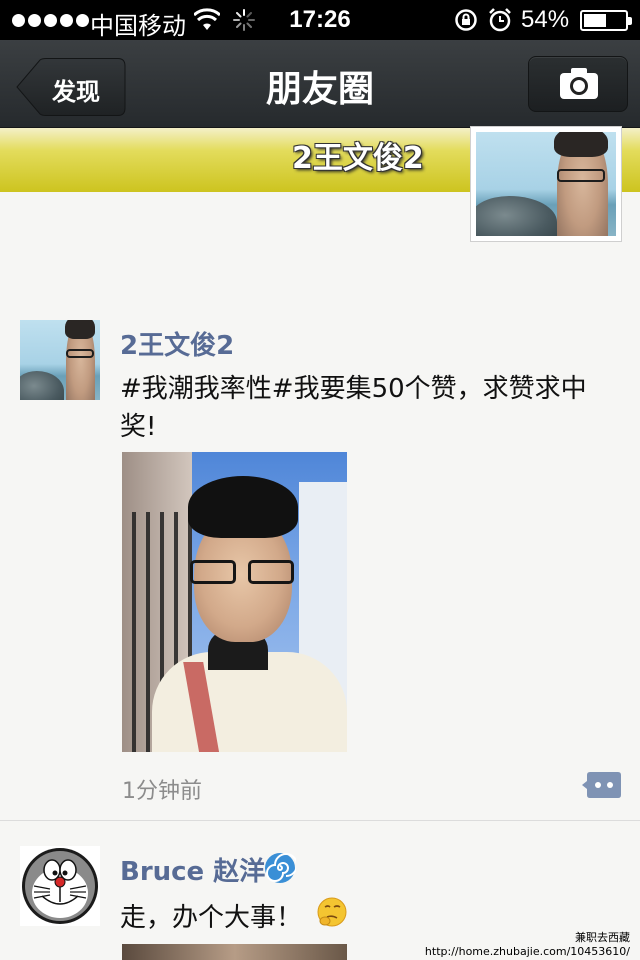 This screenshot has height=960, width=640. Describe the element at coordinates (60, 886) in the screenshot. I see `doraemon-avatar` at that location.